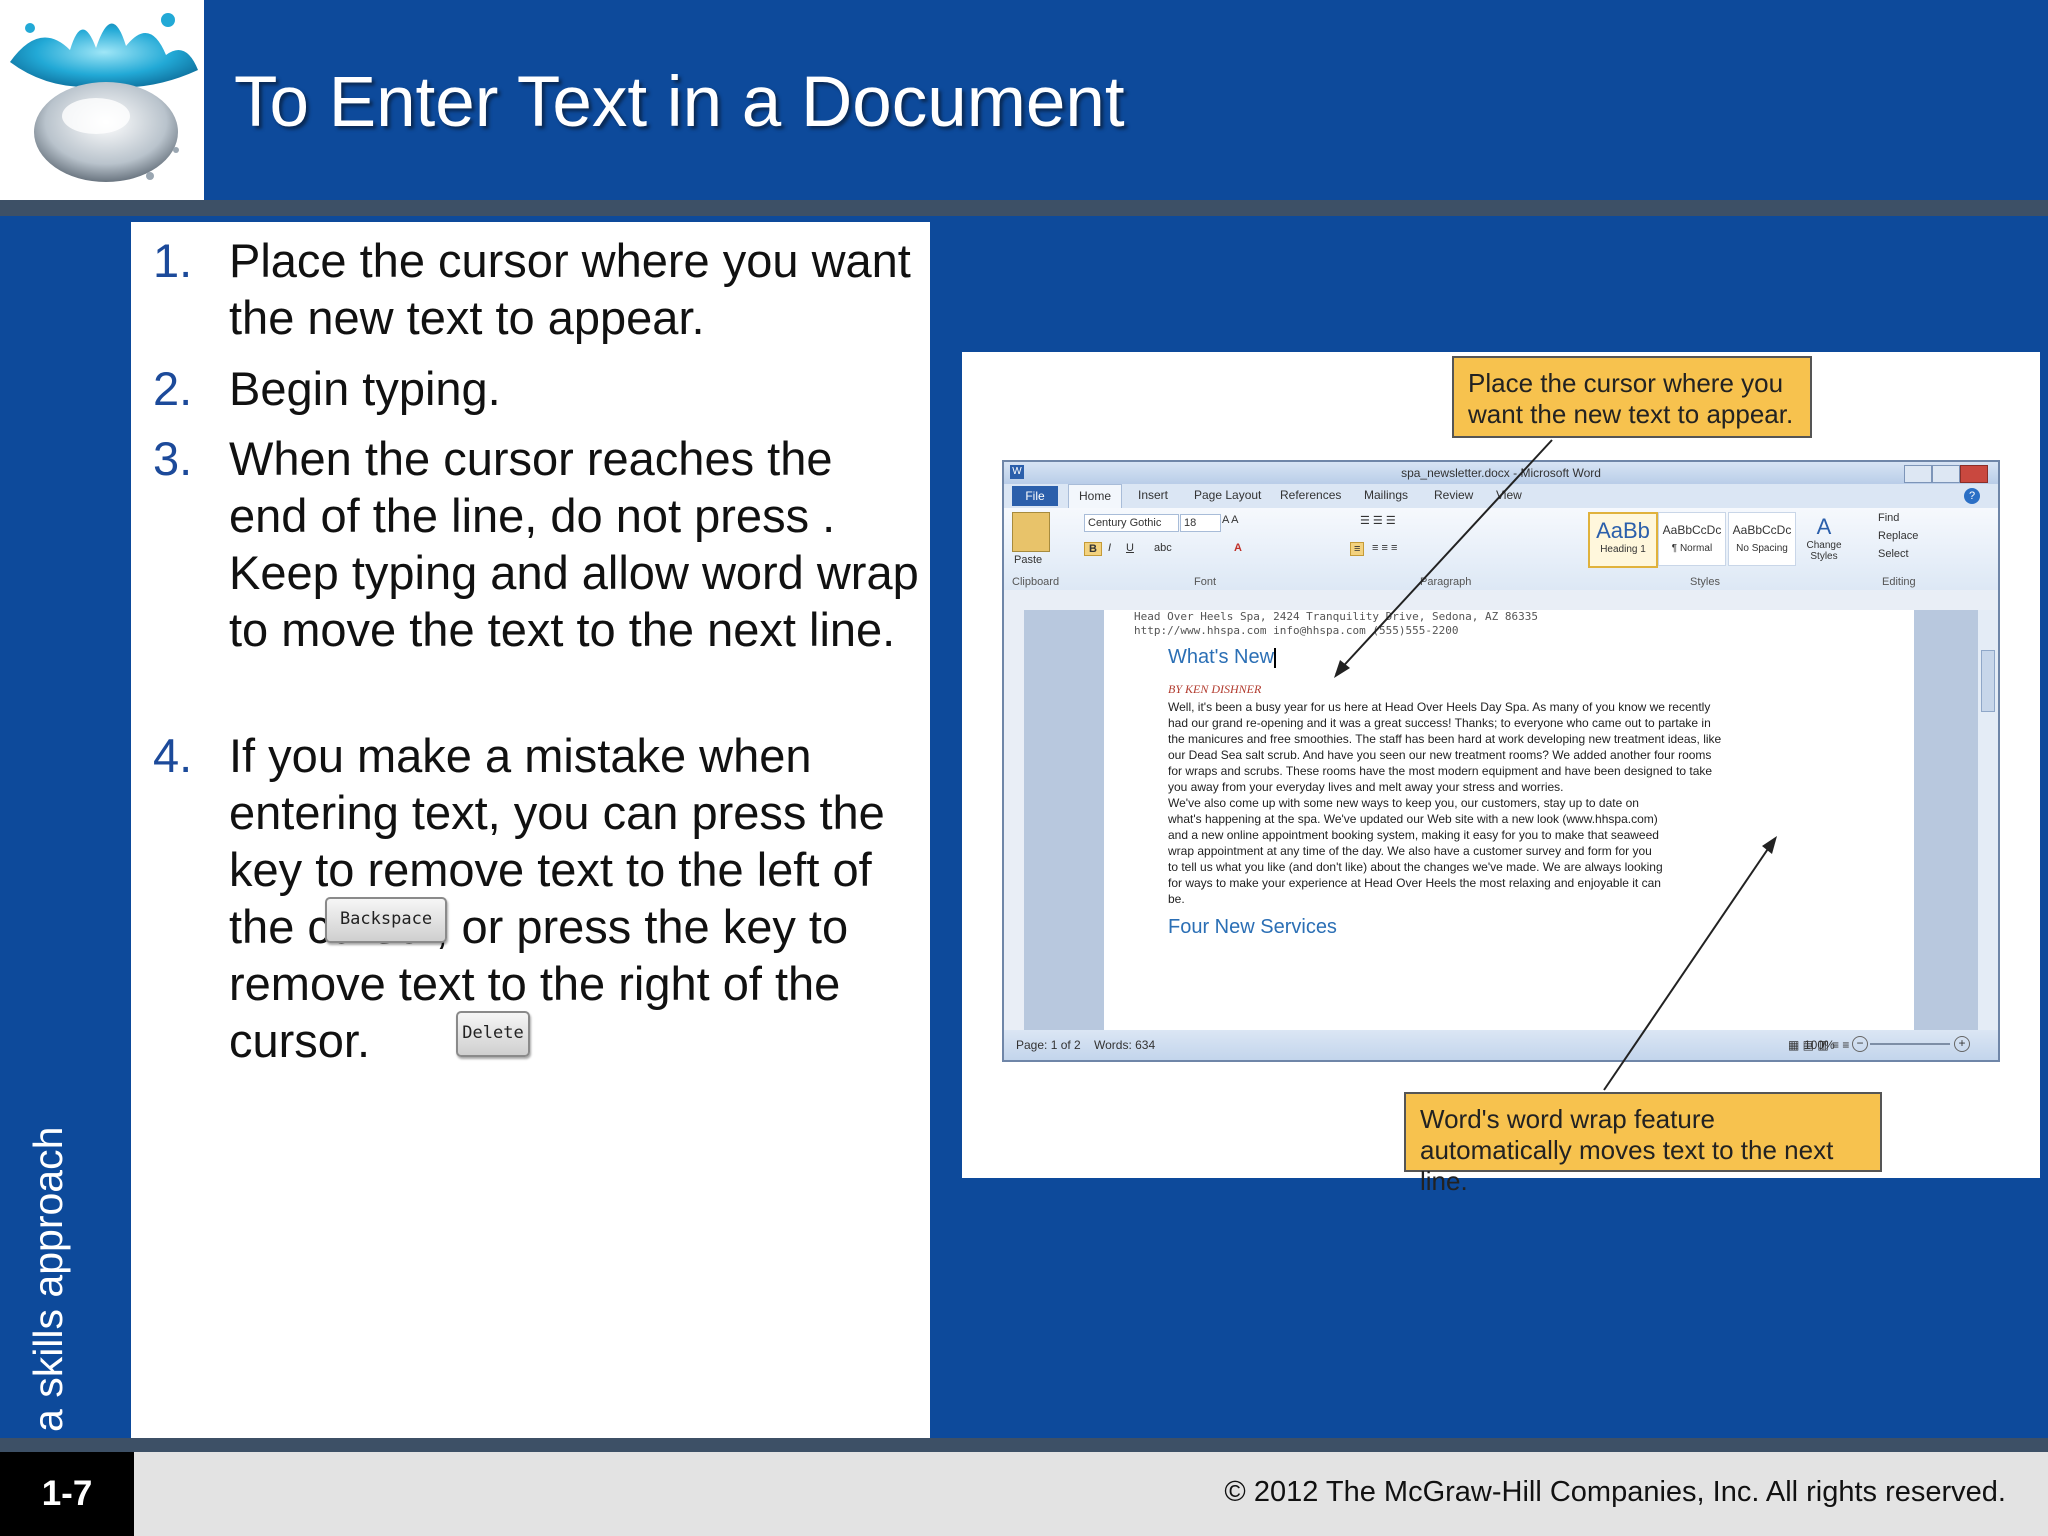  I want to click on step-number: 1., so click(173, 260).